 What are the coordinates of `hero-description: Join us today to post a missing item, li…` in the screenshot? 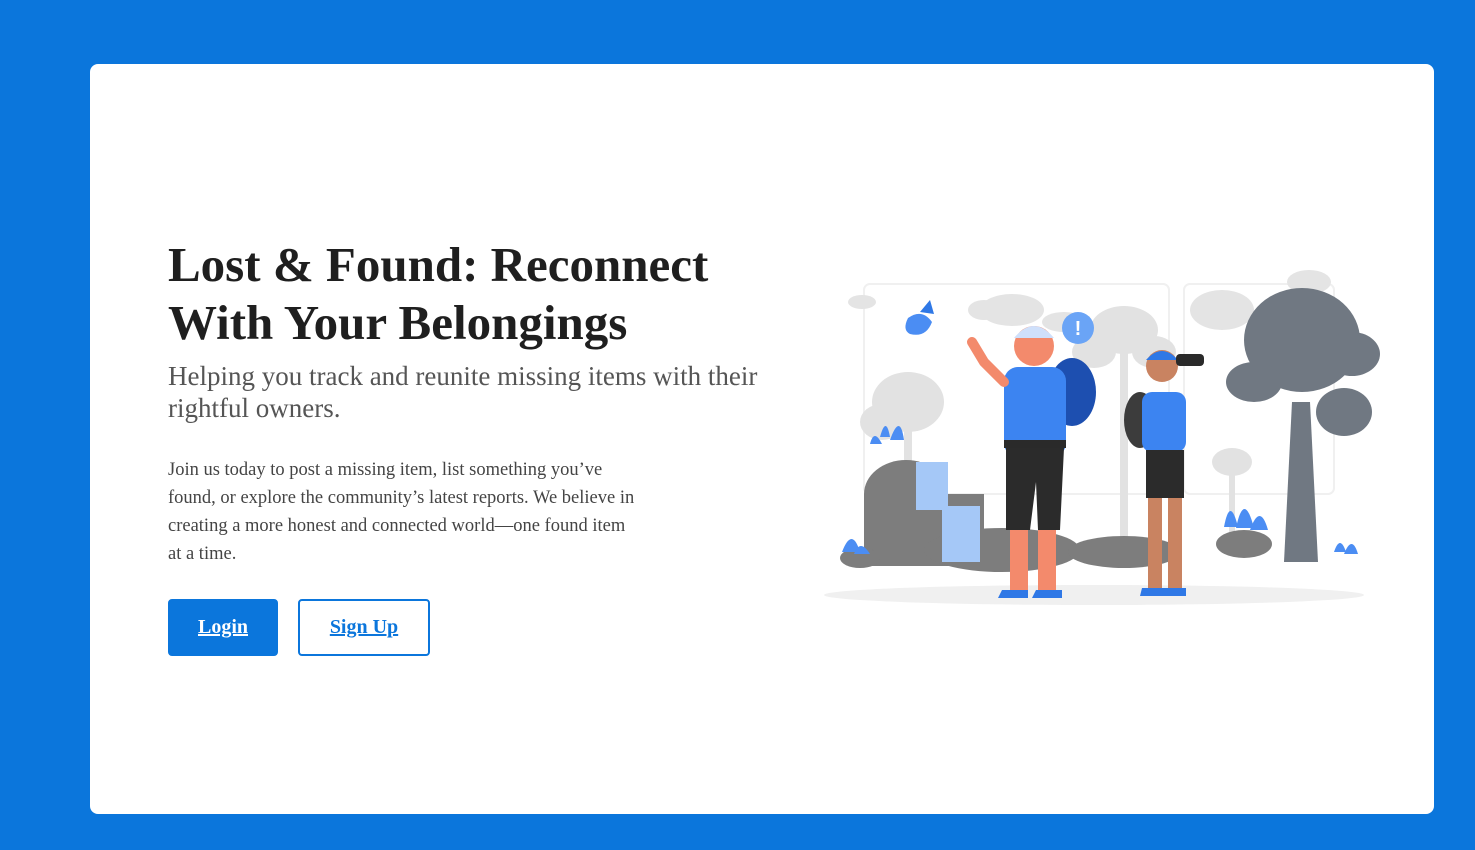 It's located at (401, 512).